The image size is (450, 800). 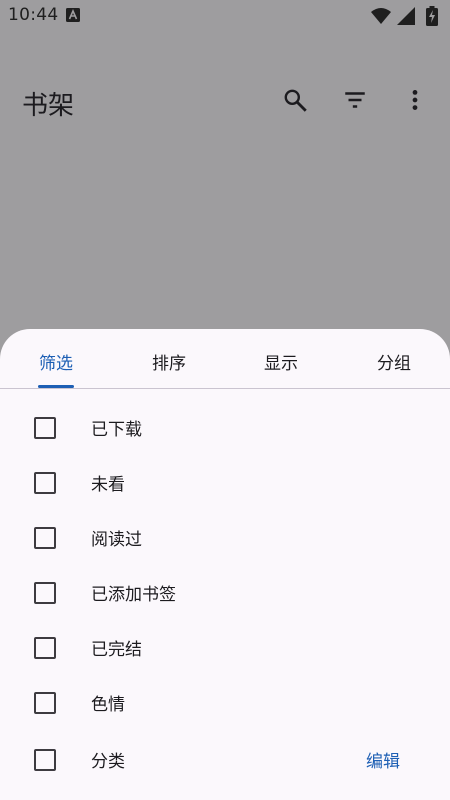 I want to click on sheet-tabs: 筛选 排序 显示 分组, so click(x=225, y=359).